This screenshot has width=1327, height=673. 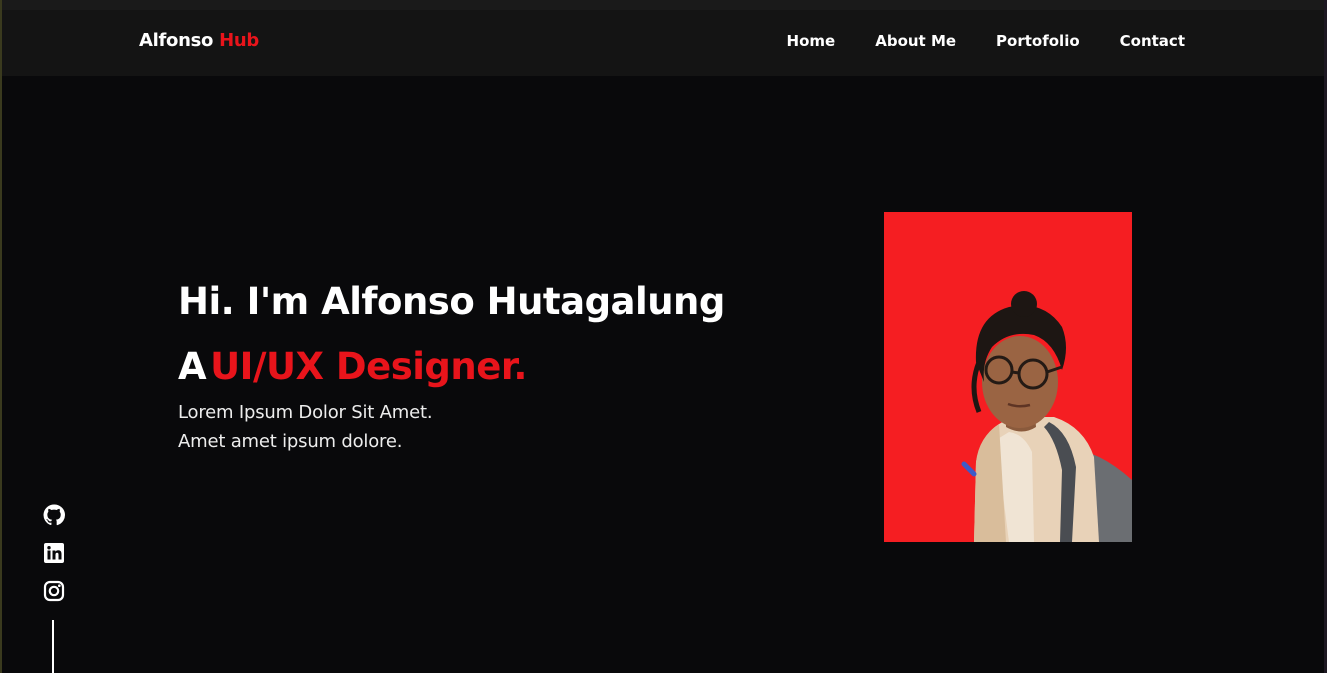 What do you see at coordinates (451, 301) in the screenshot?
I see `hero-title: Hi. I'm Alfonso Hutagalung` at bounding box center [451, 301].